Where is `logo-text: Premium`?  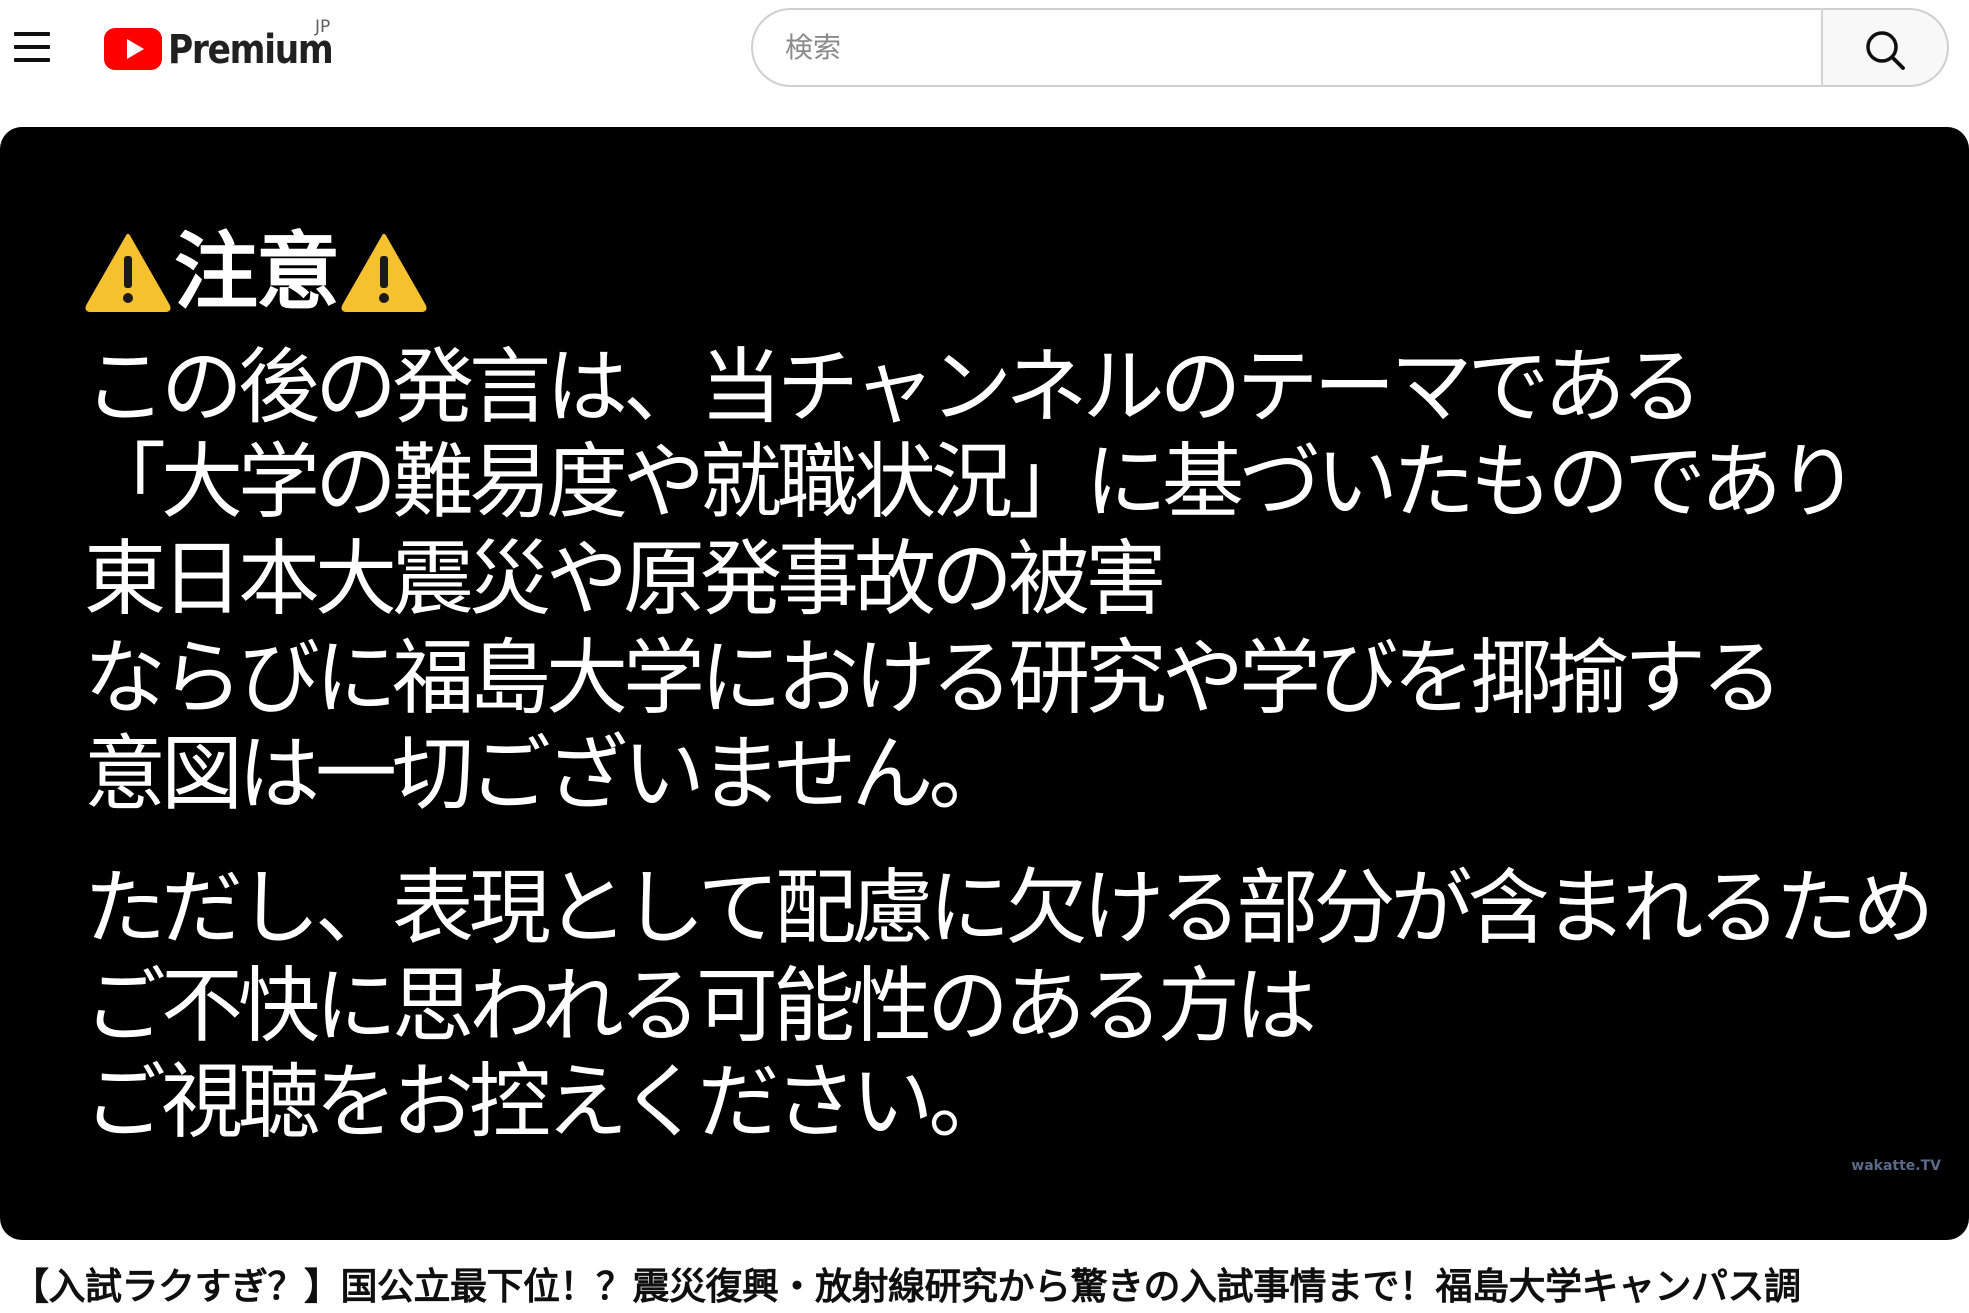
logo-text: Premium is located at coordinates (251, 50).